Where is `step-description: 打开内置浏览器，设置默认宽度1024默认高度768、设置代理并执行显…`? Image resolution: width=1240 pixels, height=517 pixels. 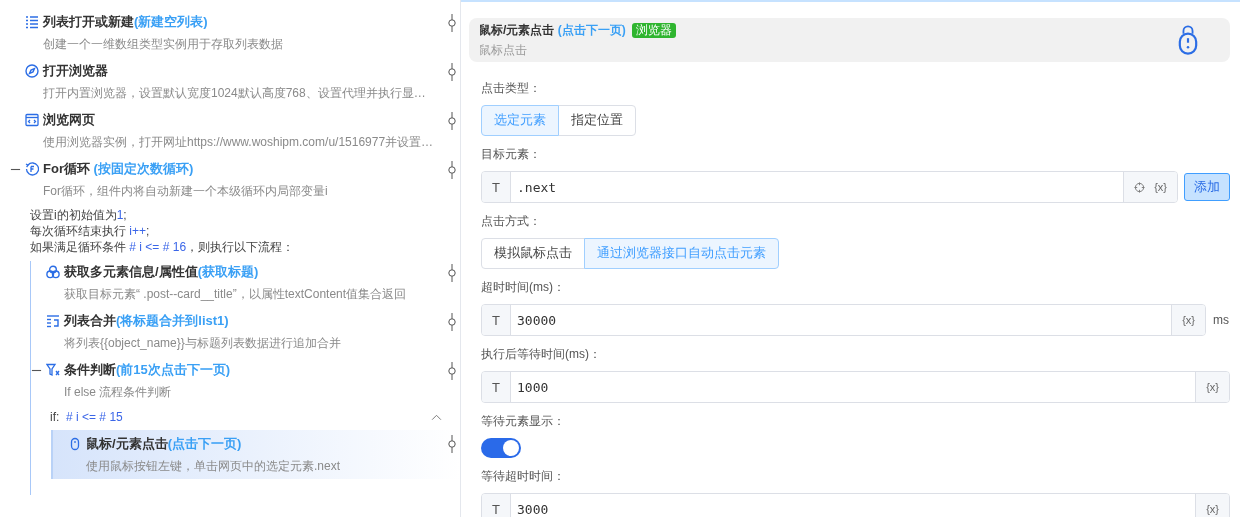
step-description: 打开内置浏览器，设置默认宽度1024默认高度768、设置代理并执行显… is located at coordinates (234, 93).